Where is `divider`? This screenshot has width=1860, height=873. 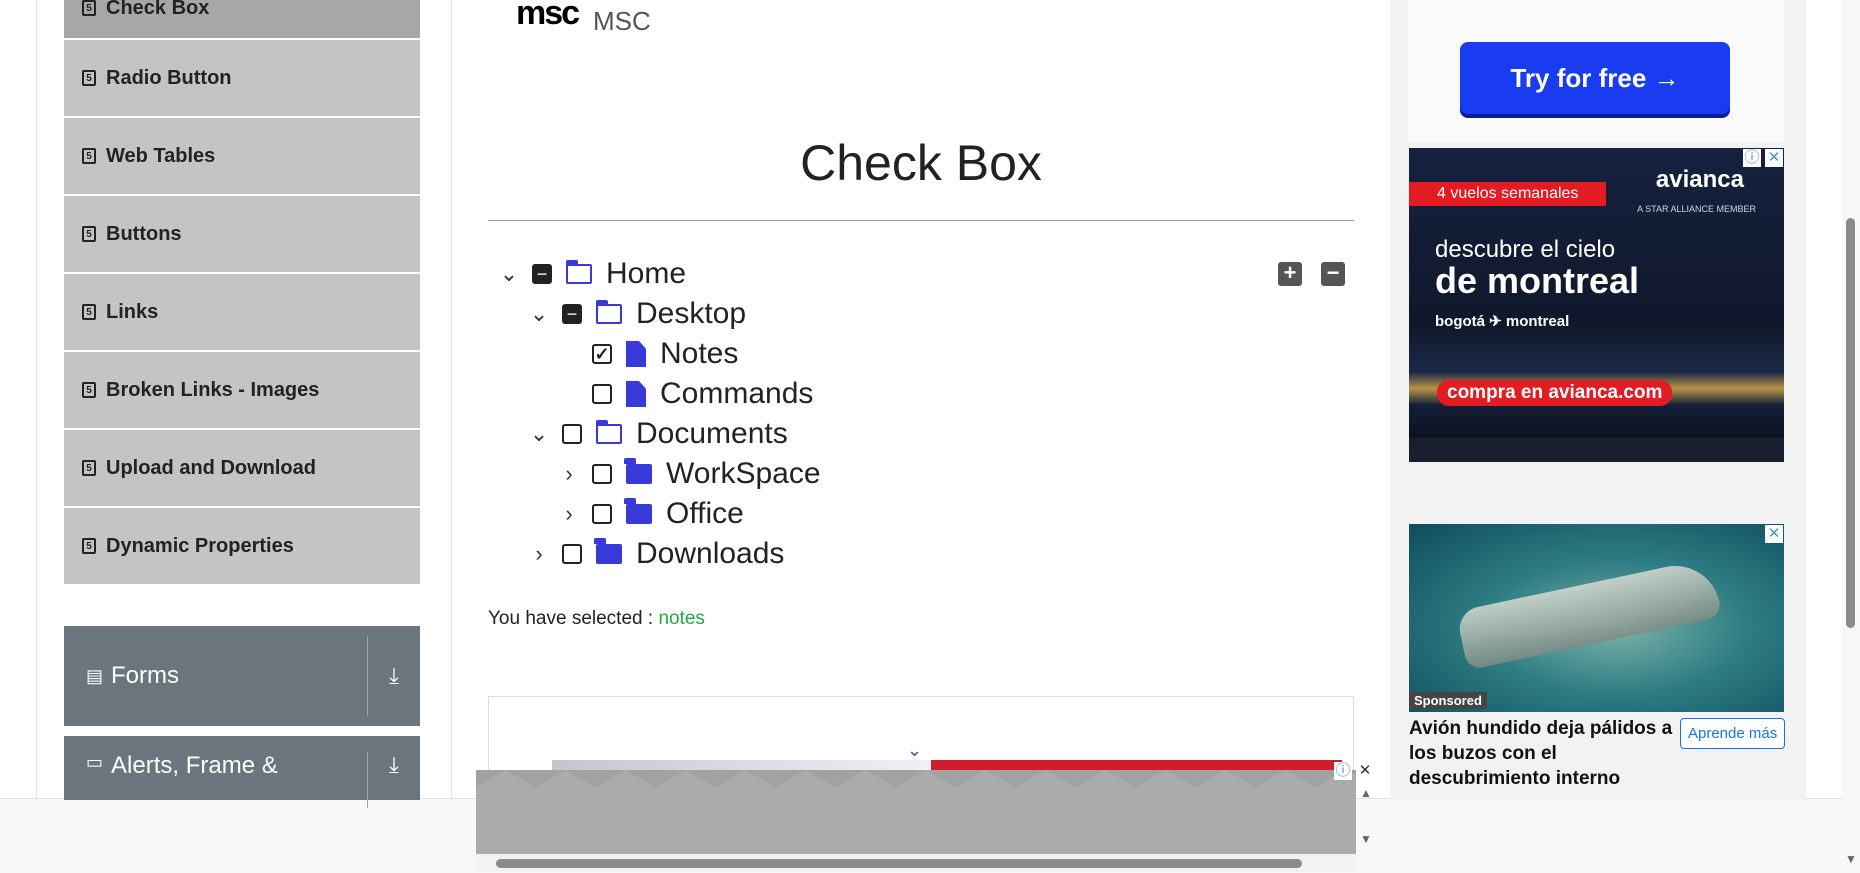
divider is located at coordinates (921, 220).